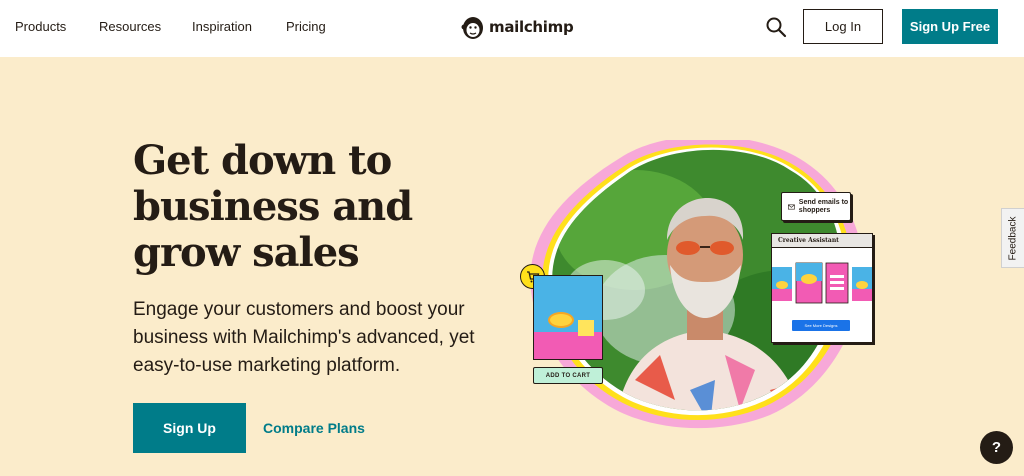 Image resolution: width=1024 pixels, height=476 pixels. Describe the element at coordinates (306, 26) in the screenshot. I see `nav-pricing: Pricing` at that location.